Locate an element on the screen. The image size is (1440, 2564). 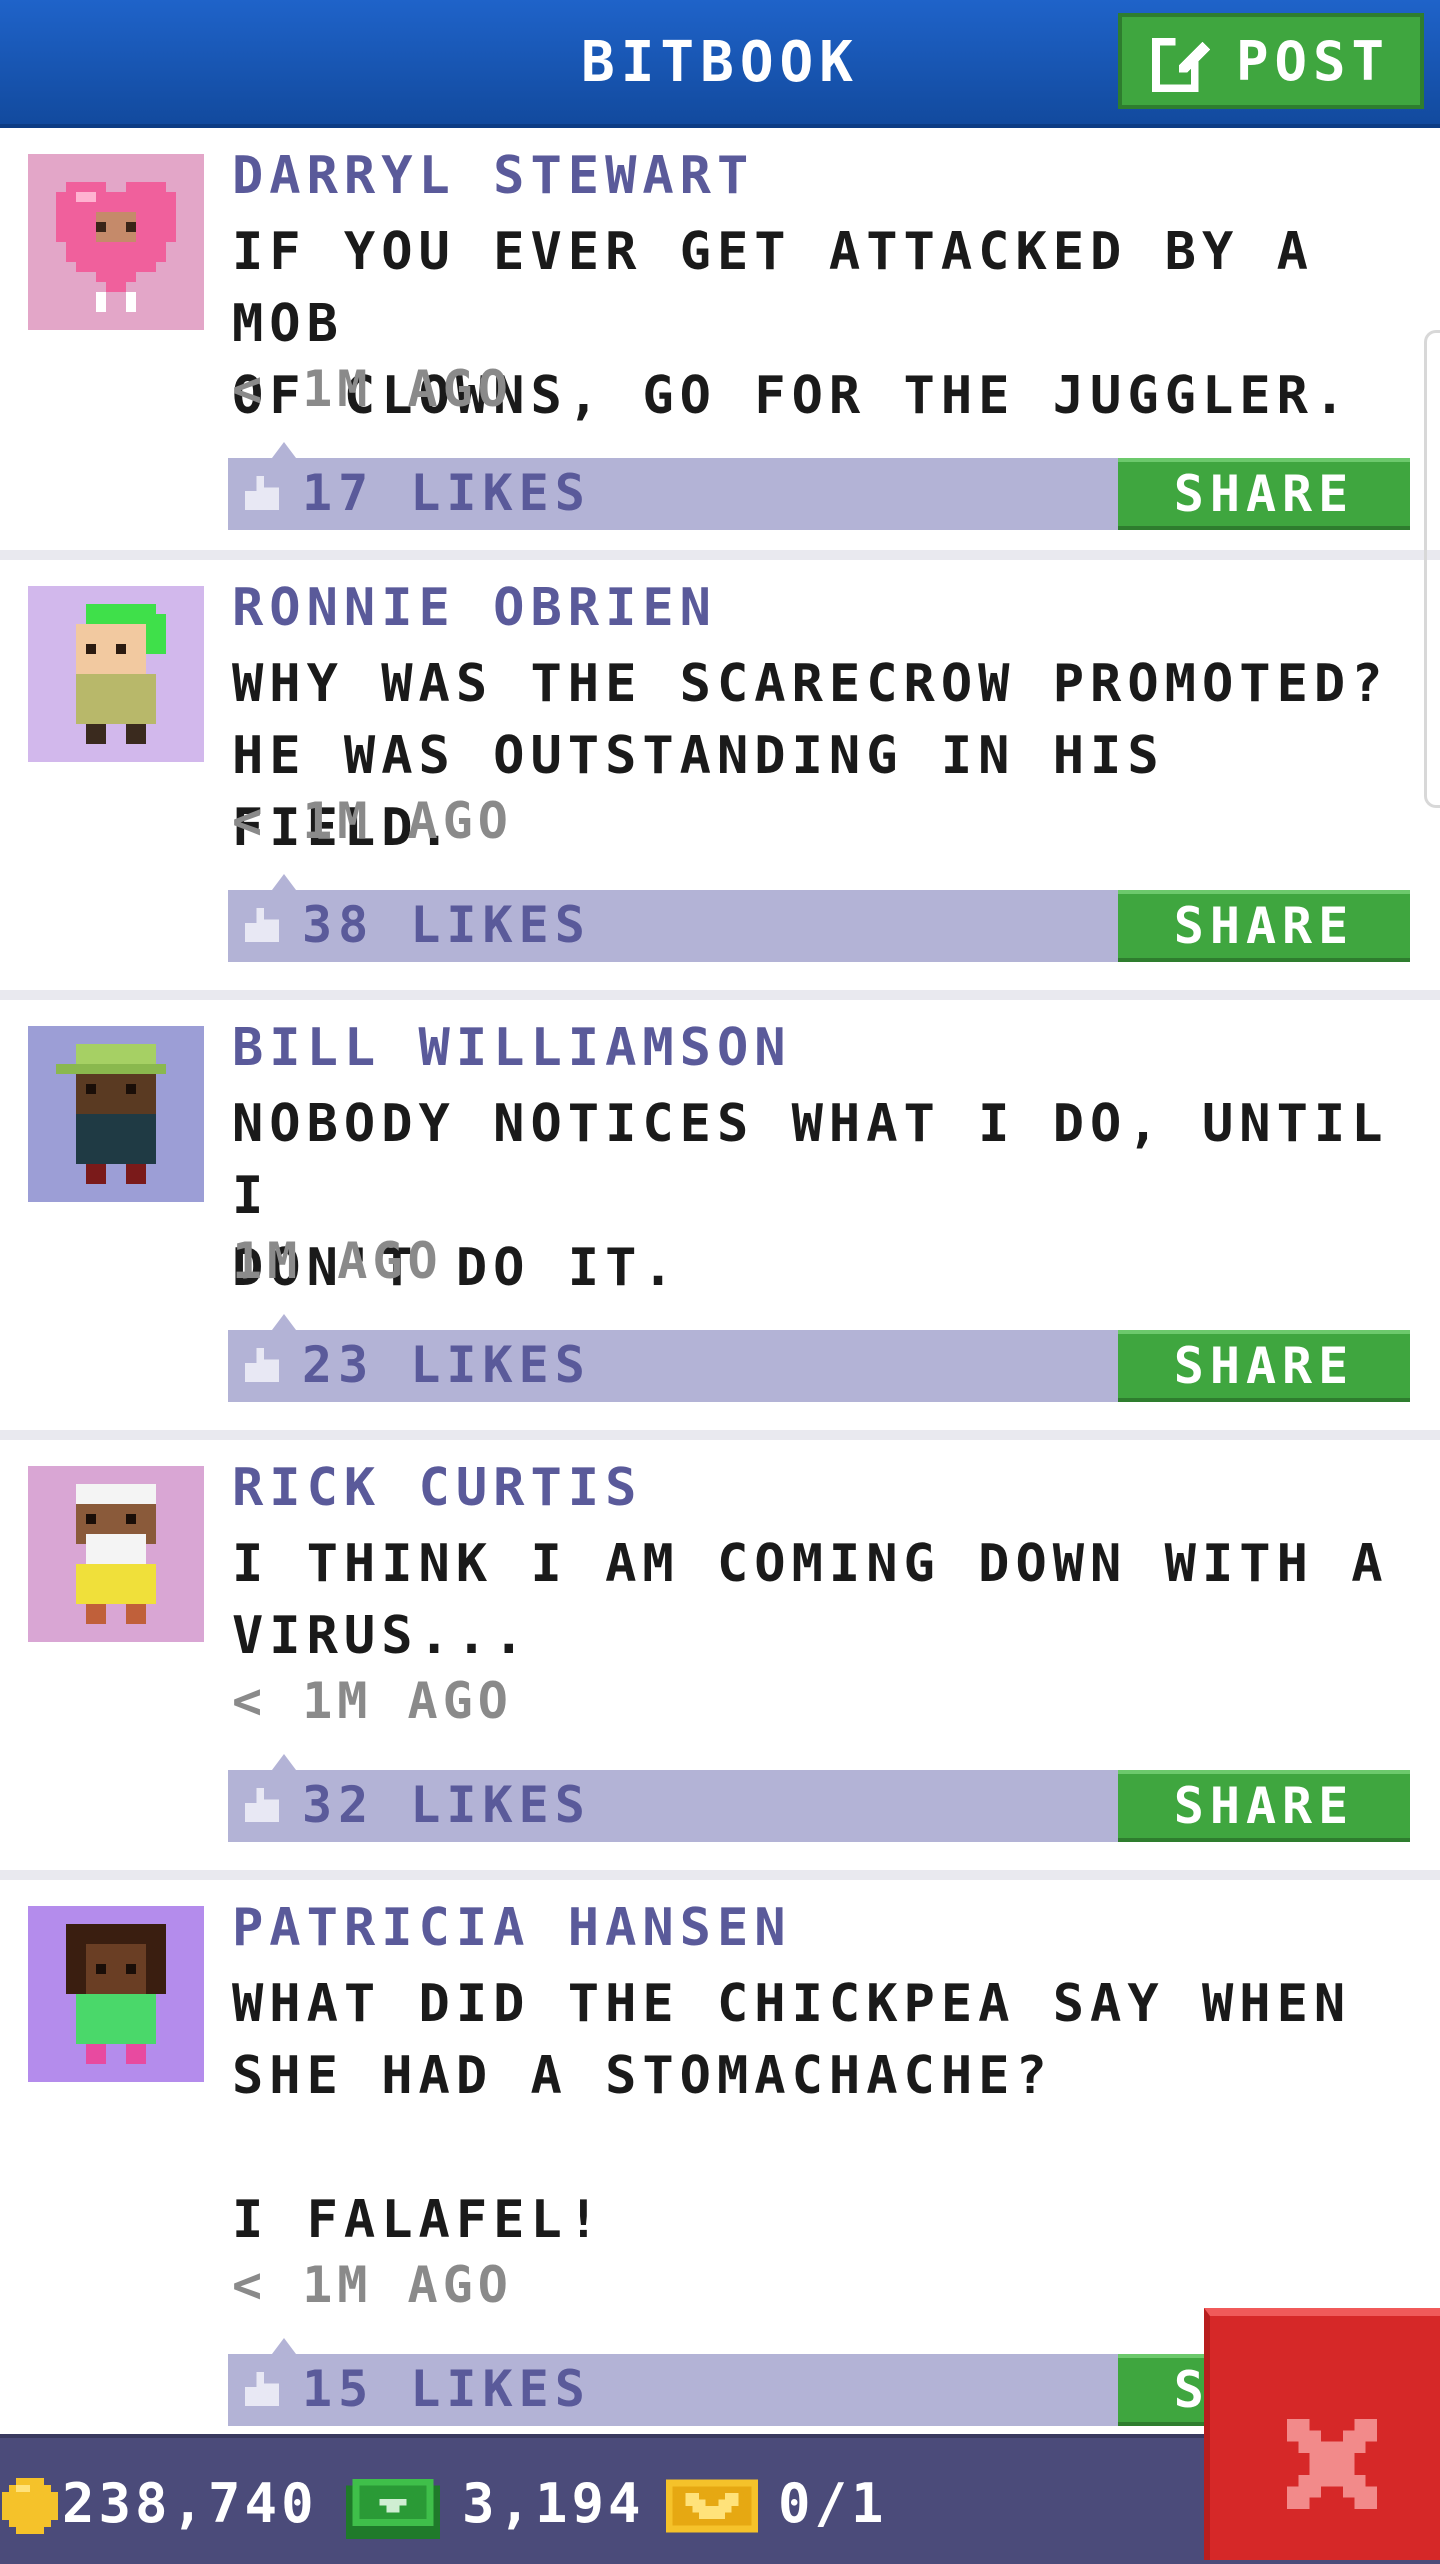
likes-bar: 17 LIKES SHARE is located at coordinates (819, 486).